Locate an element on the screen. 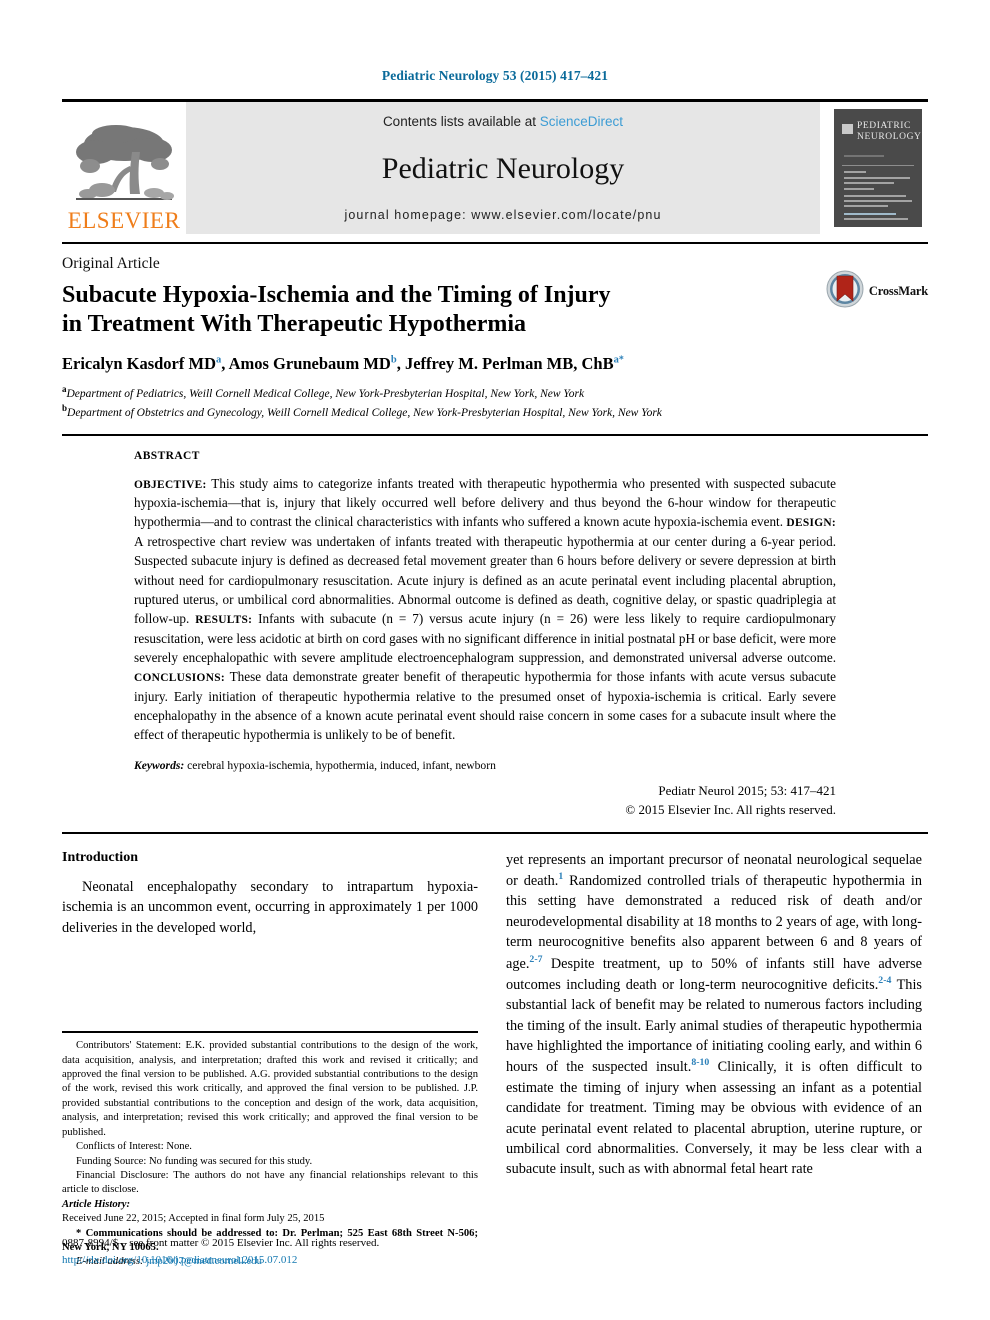 The image size is (990, 1320). author-name: Jeffrey M. Perlman MB, ChB is located at coordinates (509, 363).